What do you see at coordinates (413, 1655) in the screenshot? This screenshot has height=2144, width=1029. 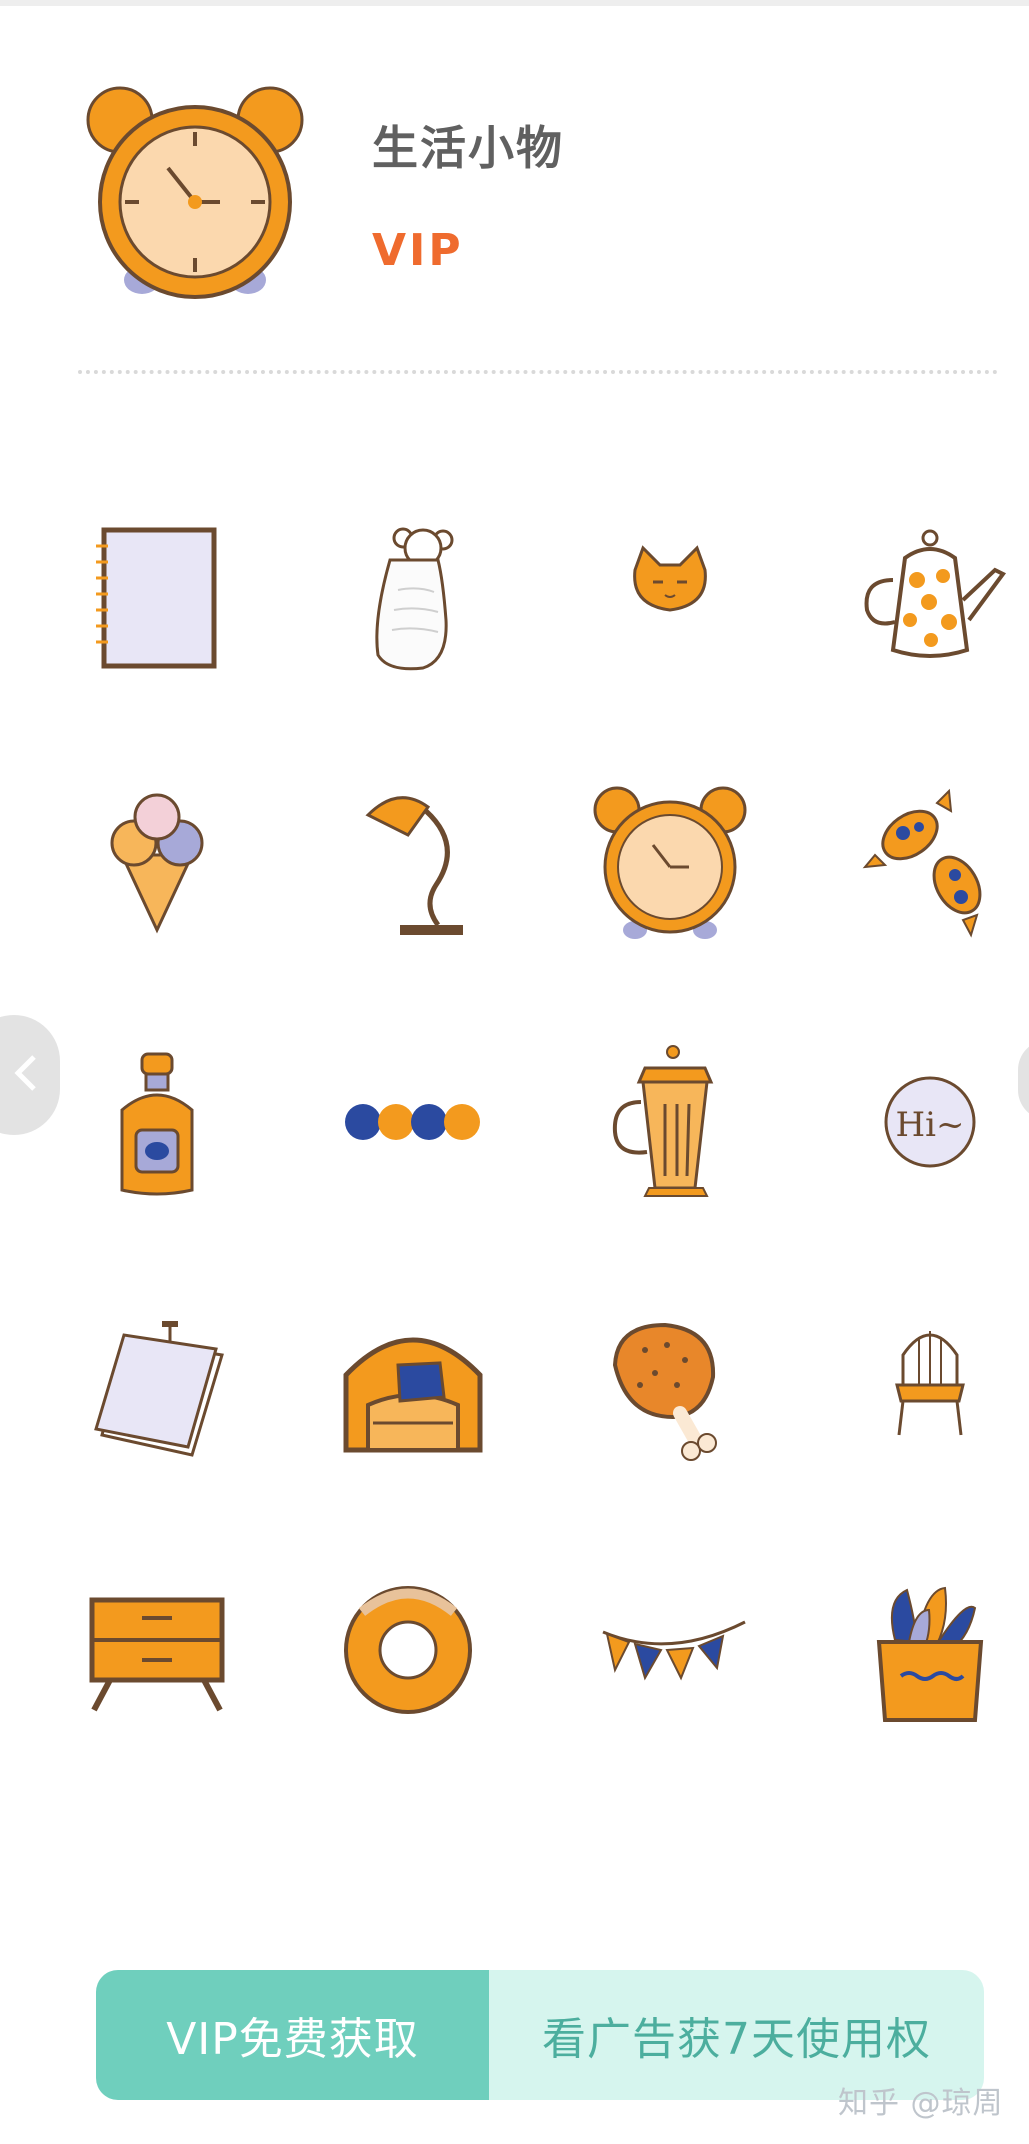 I see `donut-icon` at bounding box center [413, 1655].